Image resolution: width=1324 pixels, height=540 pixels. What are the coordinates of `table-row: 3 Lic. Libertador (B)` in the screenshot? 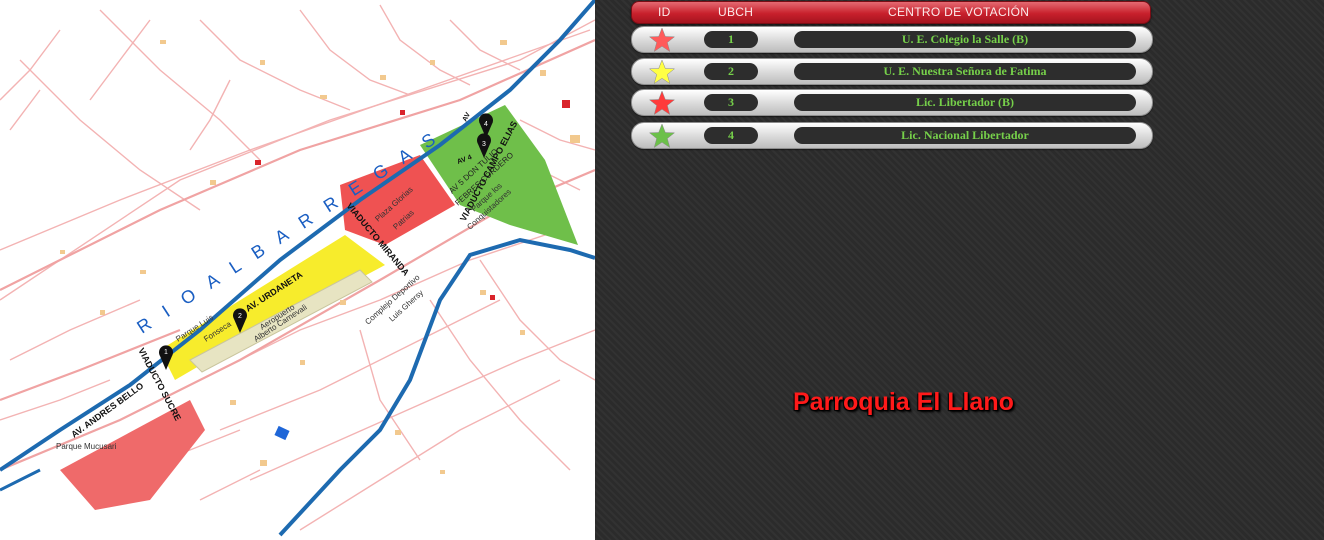 It's located at (892, 102).